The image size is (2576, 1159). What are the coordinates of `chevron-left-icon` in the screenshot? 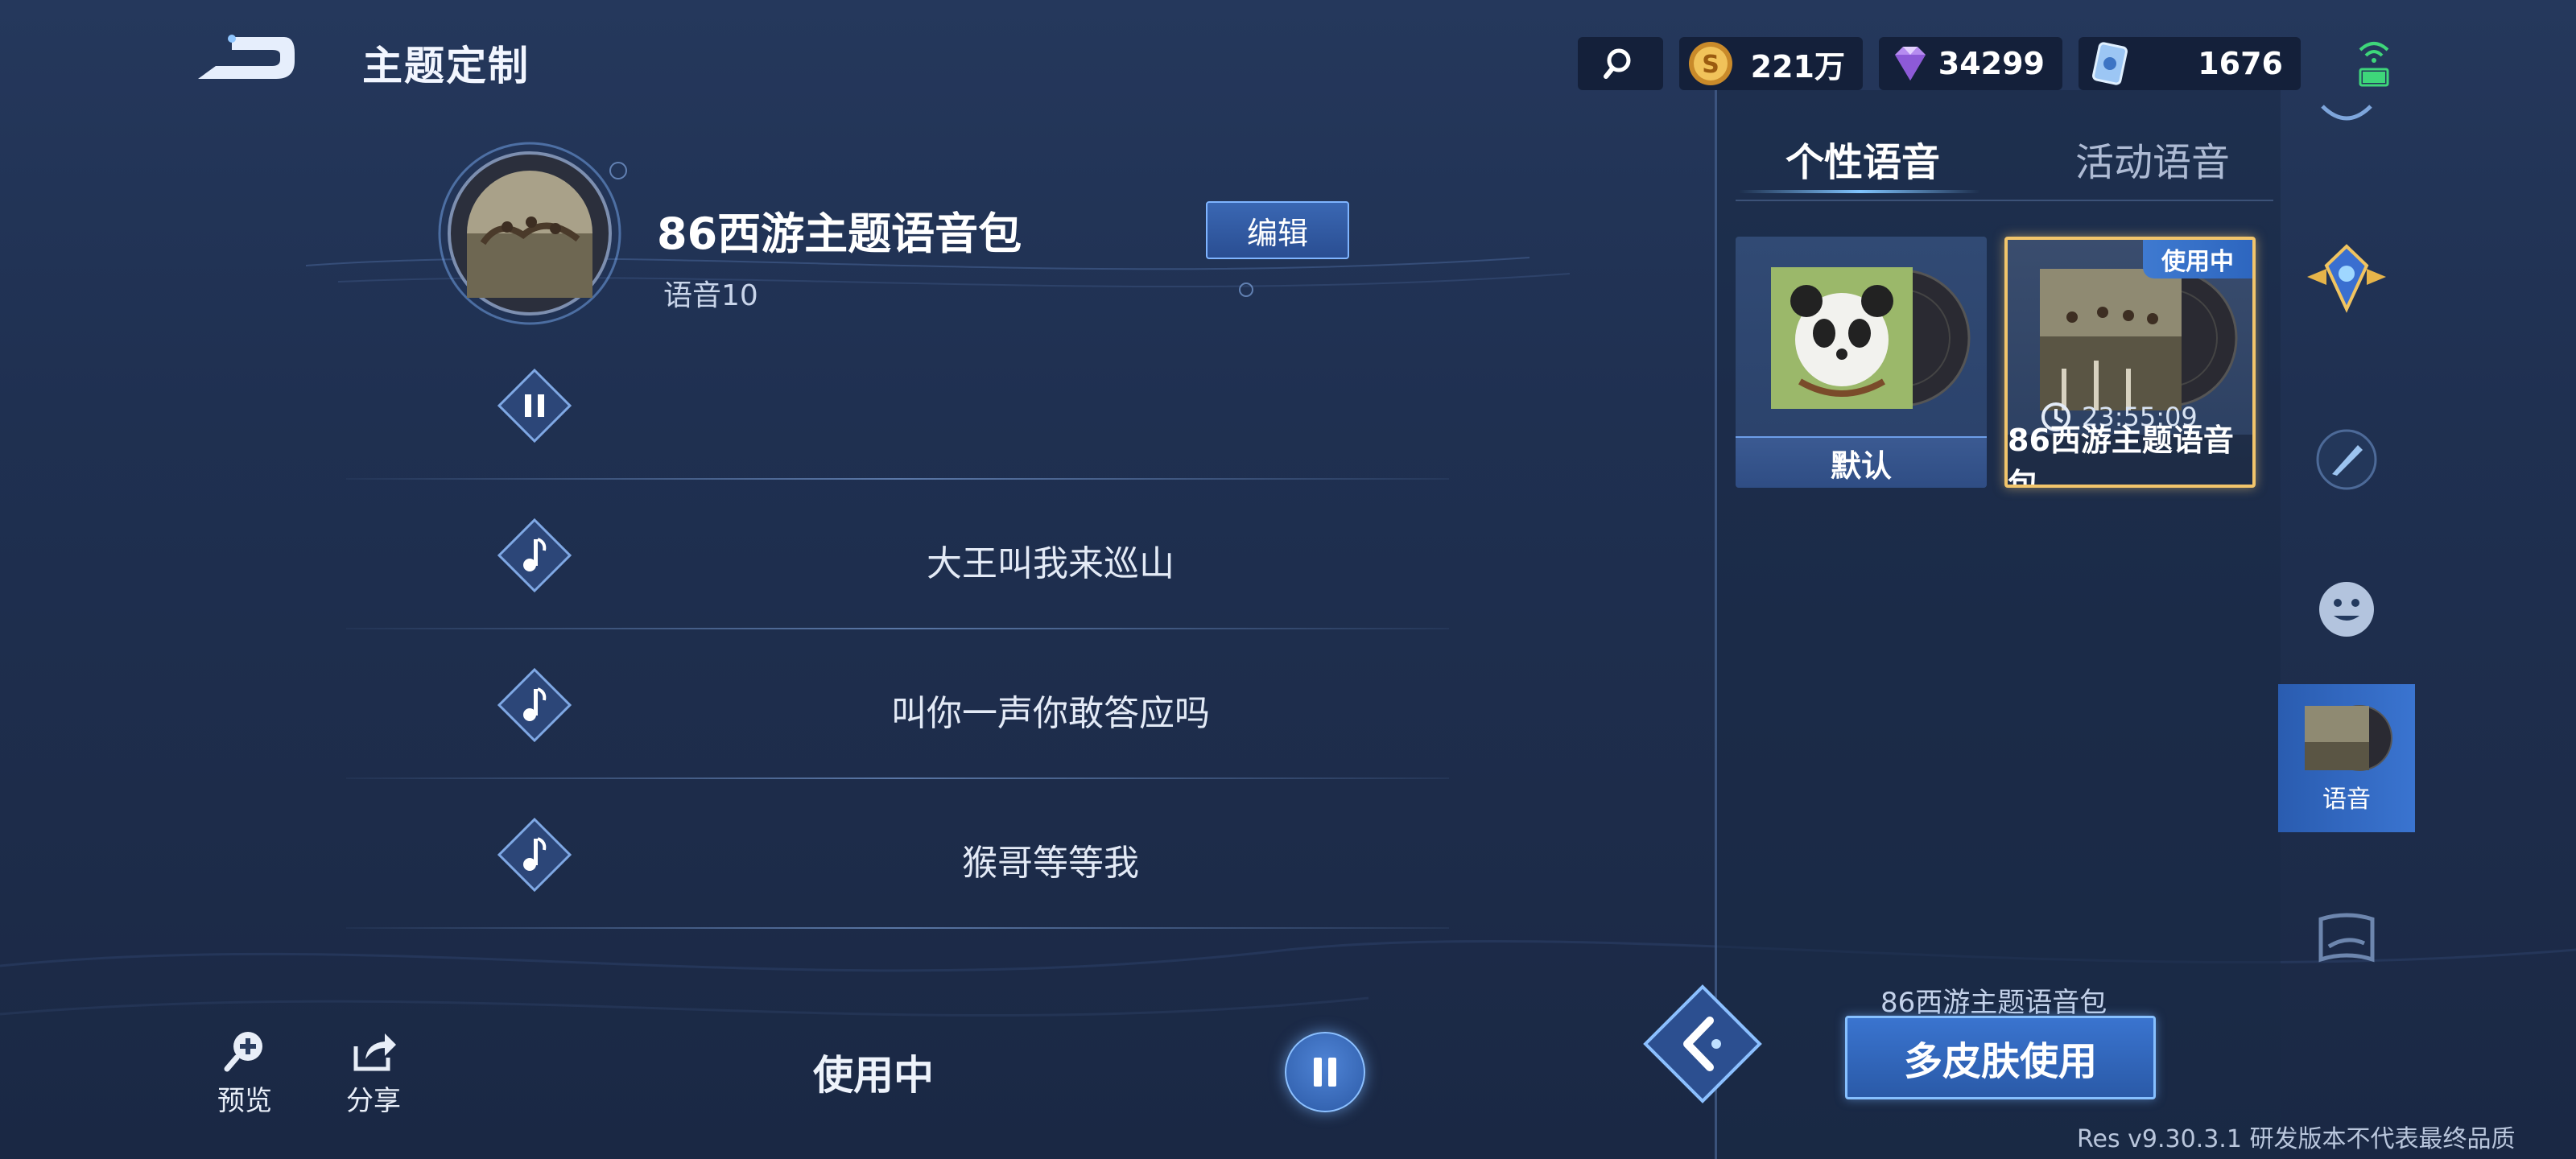 It's located at (1702, 1043).